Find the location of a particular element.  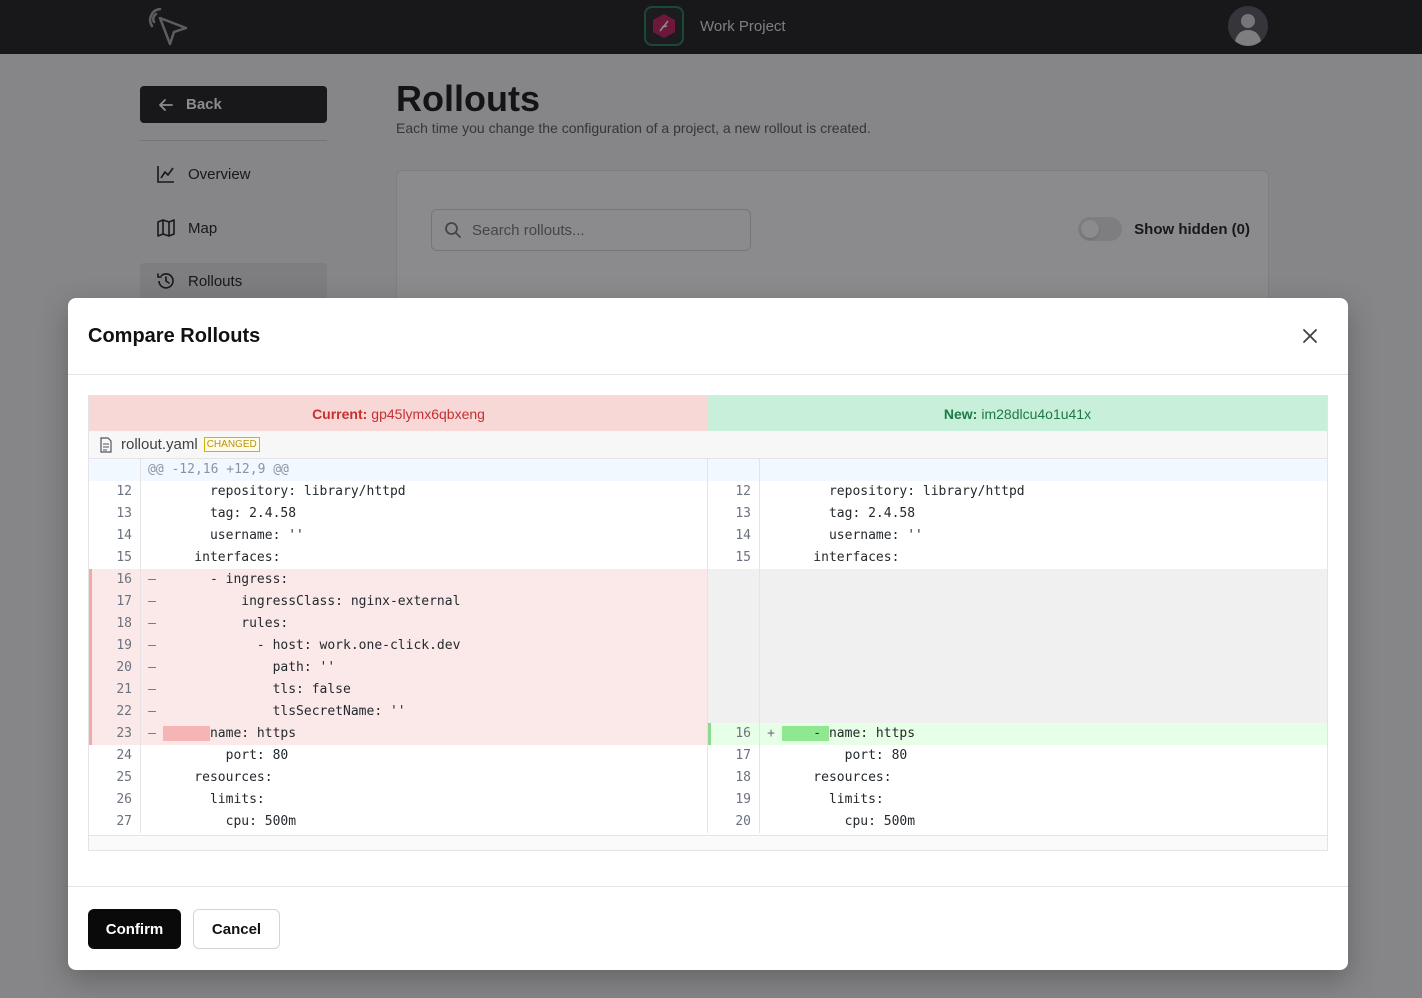

line-number: 14 is located at coordinates (115, 536).